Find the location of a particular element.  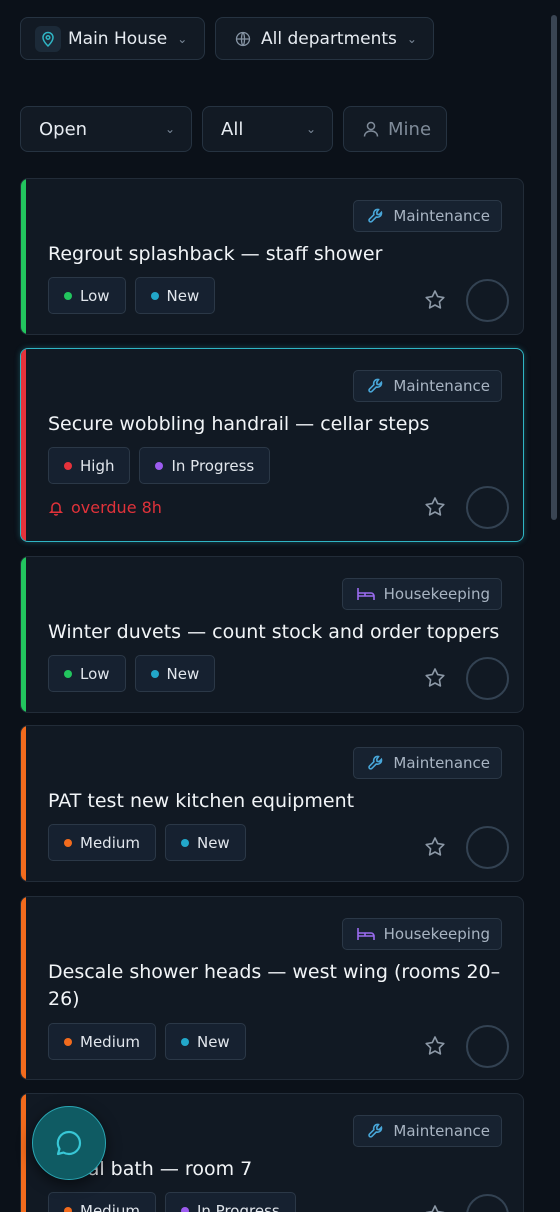

task-title: Regrout splashback — staff shower is located at coordinates (215, 254).